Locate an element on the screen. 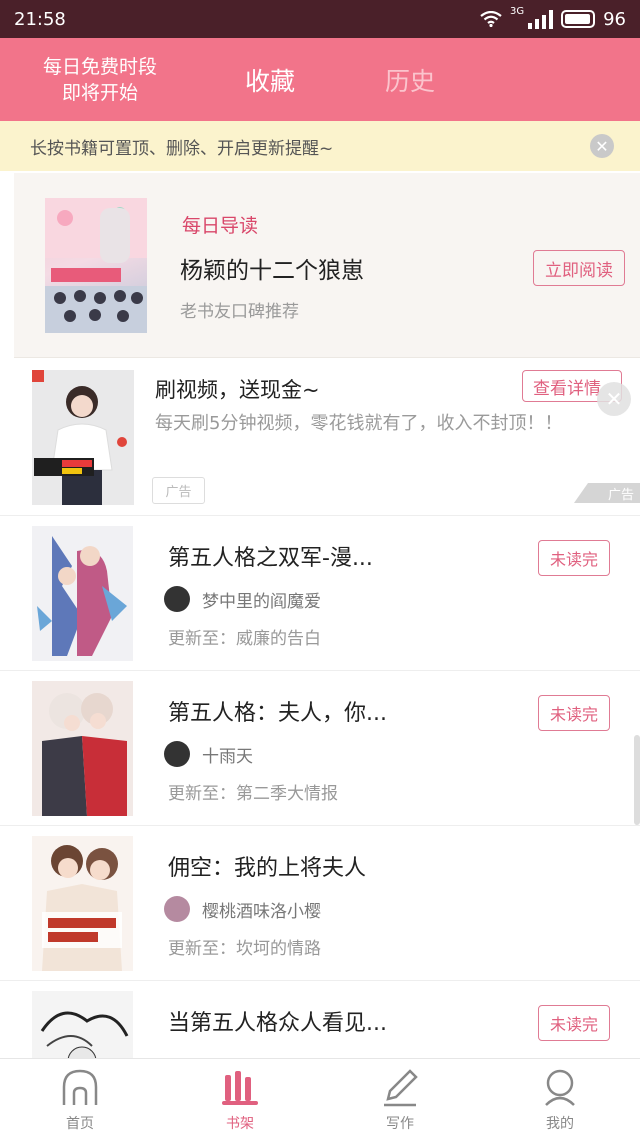  update-status: 更新至：坎坷的情路 is located at coordinates (244, 949).